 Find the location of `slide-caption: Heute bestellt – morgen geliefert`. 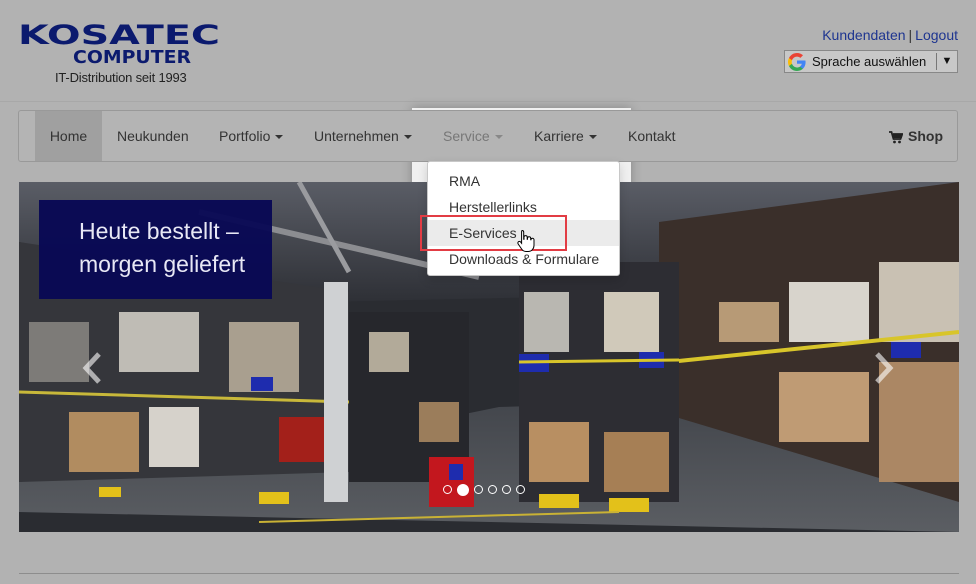

slide-caption: Heute bestellt – morgen geliefert is located at coordinates (155, 249).